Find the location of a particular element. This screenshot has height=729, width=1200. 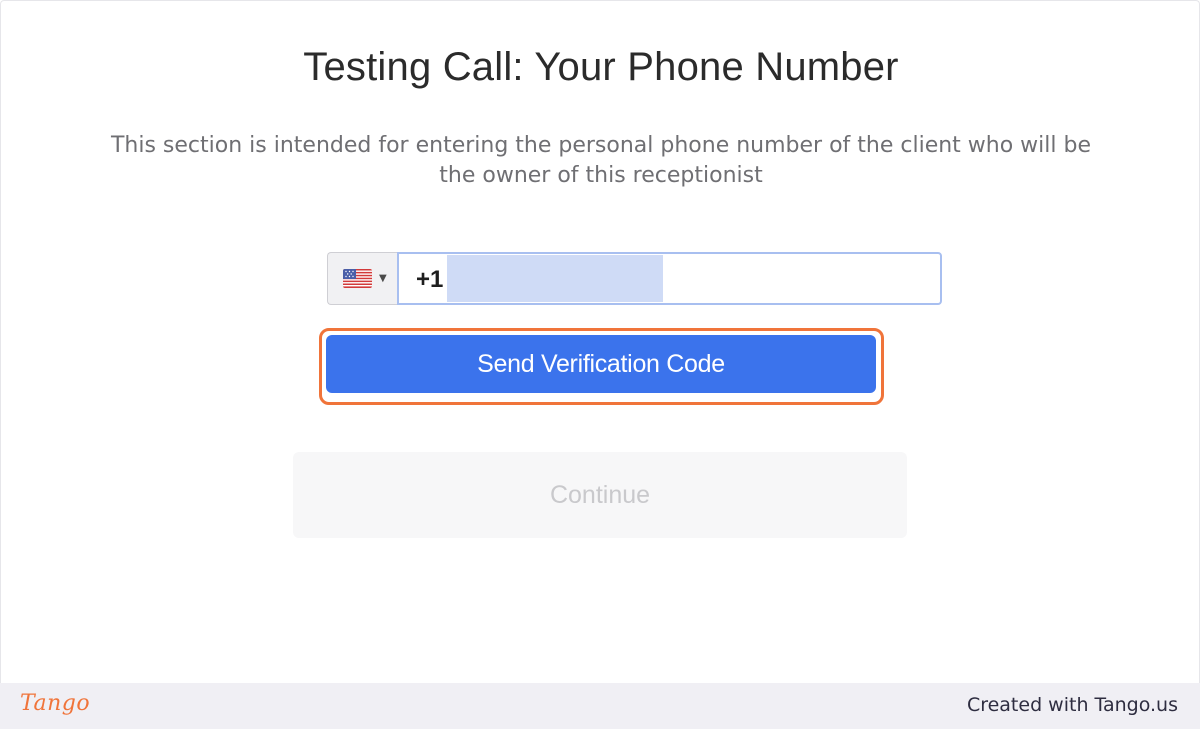

dial-code: +1 is located at coordinates (430, 279).